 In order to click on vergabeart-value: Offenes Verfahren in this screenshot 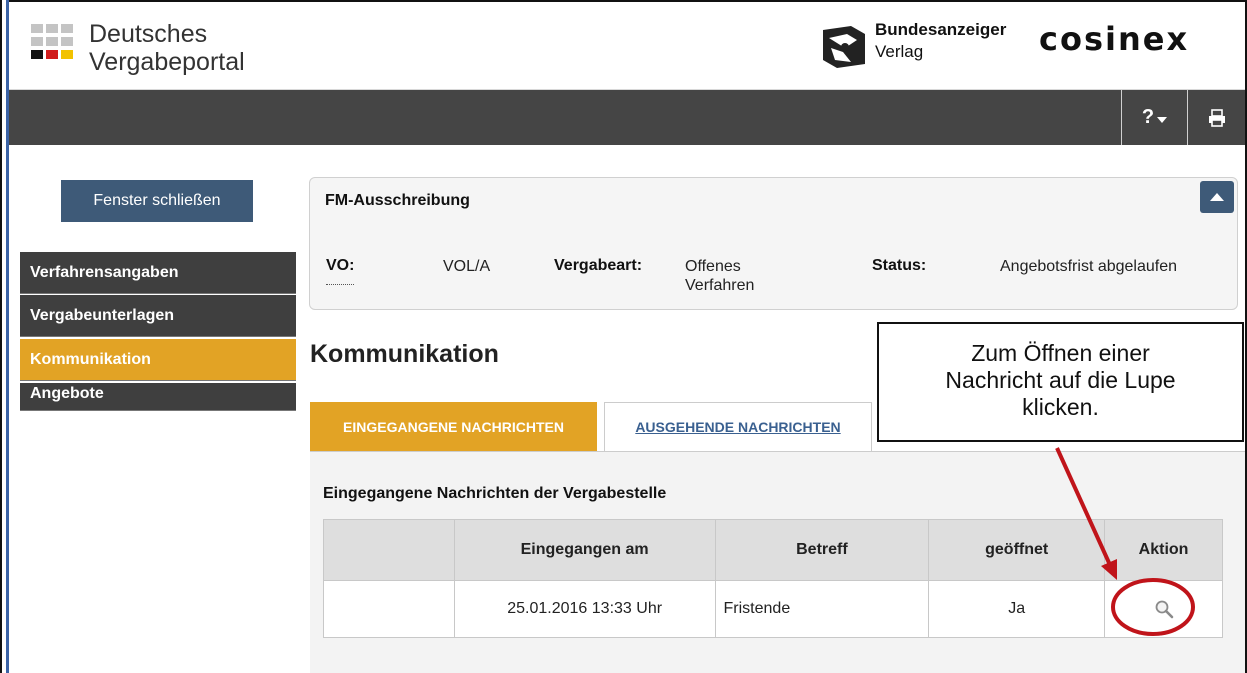, I will do `click(719, 276)`.